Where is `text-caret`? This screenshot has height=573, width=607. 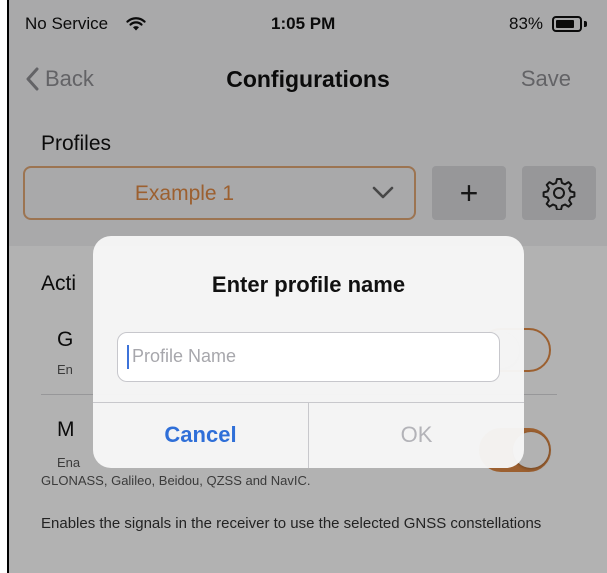 text-caret is located at coordinates (128, 357).